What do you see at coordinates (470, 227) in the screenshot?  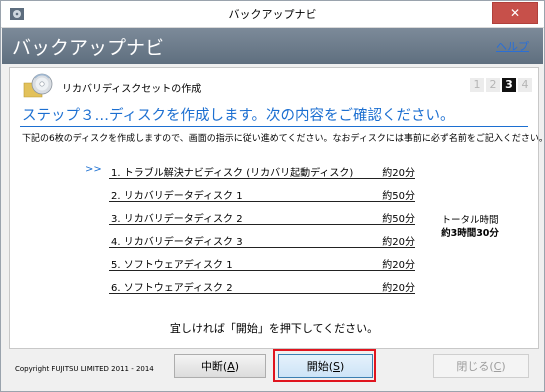 I see `total-time: トータル時間 約3時間30分` at bounding box center [470, 227].